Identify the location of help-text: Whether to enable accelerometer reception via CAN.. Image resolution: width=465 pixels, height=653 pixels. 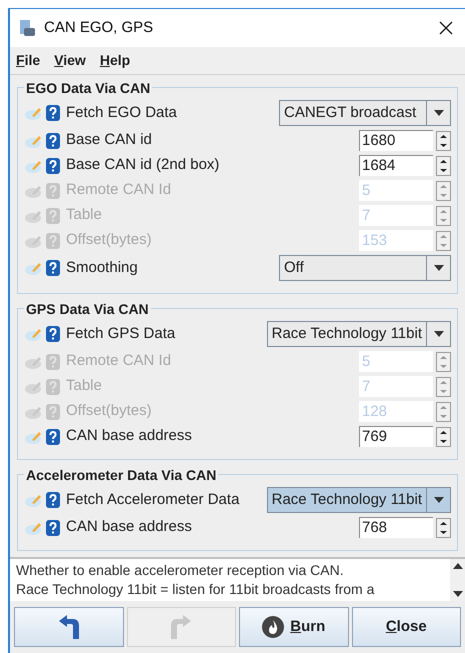
(180, 570).